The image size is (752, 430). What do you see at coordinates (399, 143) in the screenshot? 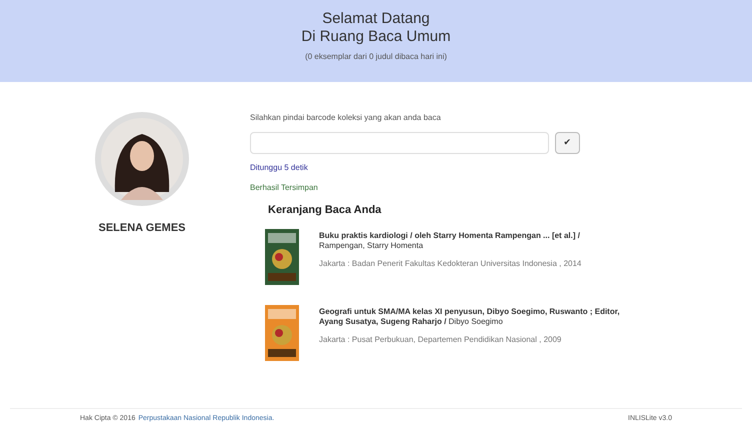
I see `barcode-field` at bounding box center [399, 143].